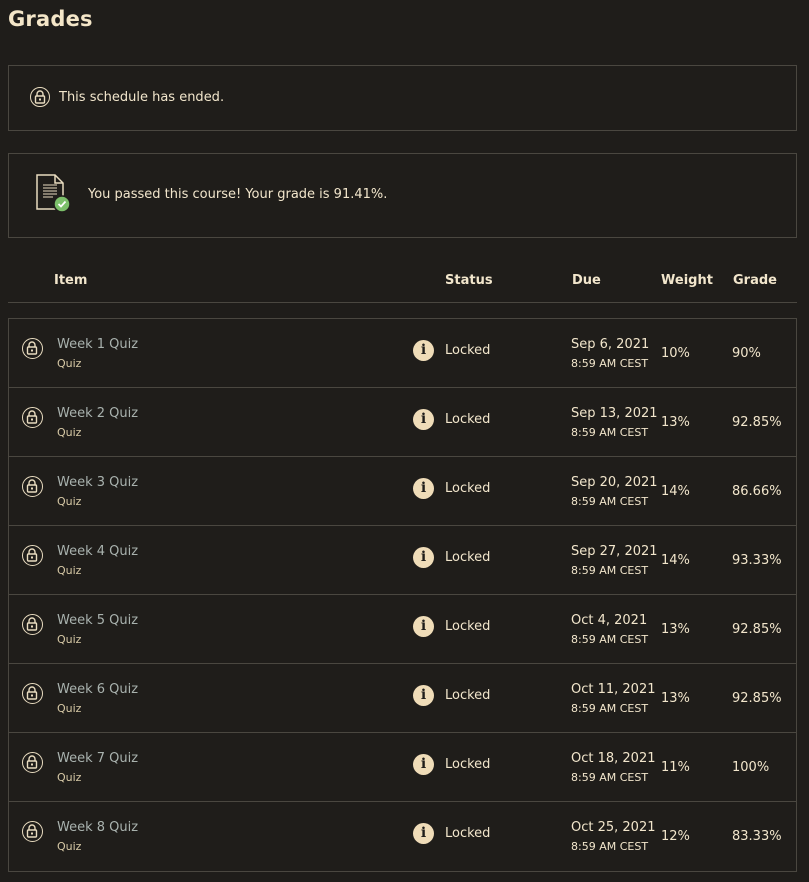 Image resolution: width=809 pixels, height=882 pixels. Describe the element at coordinates (687, 280) in the screenshot. I see `column-header-weight: Weight` at that location.